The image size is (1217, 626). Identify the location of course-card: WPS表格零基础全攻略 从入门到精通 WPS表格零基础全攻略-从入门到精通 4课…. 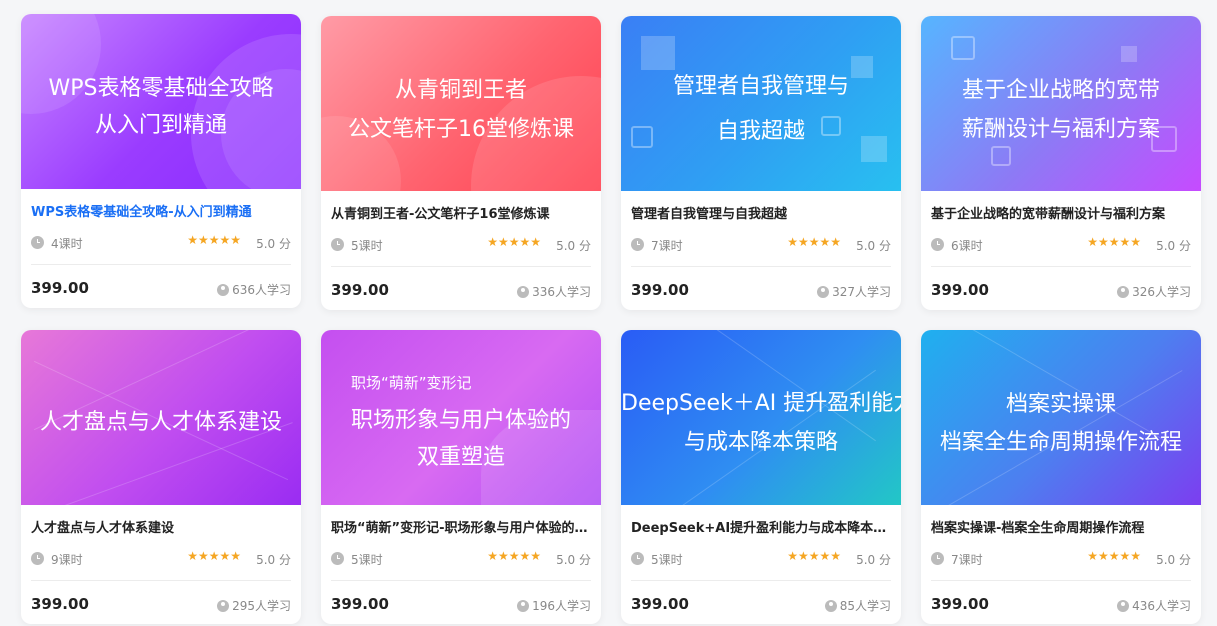
(161, 161).